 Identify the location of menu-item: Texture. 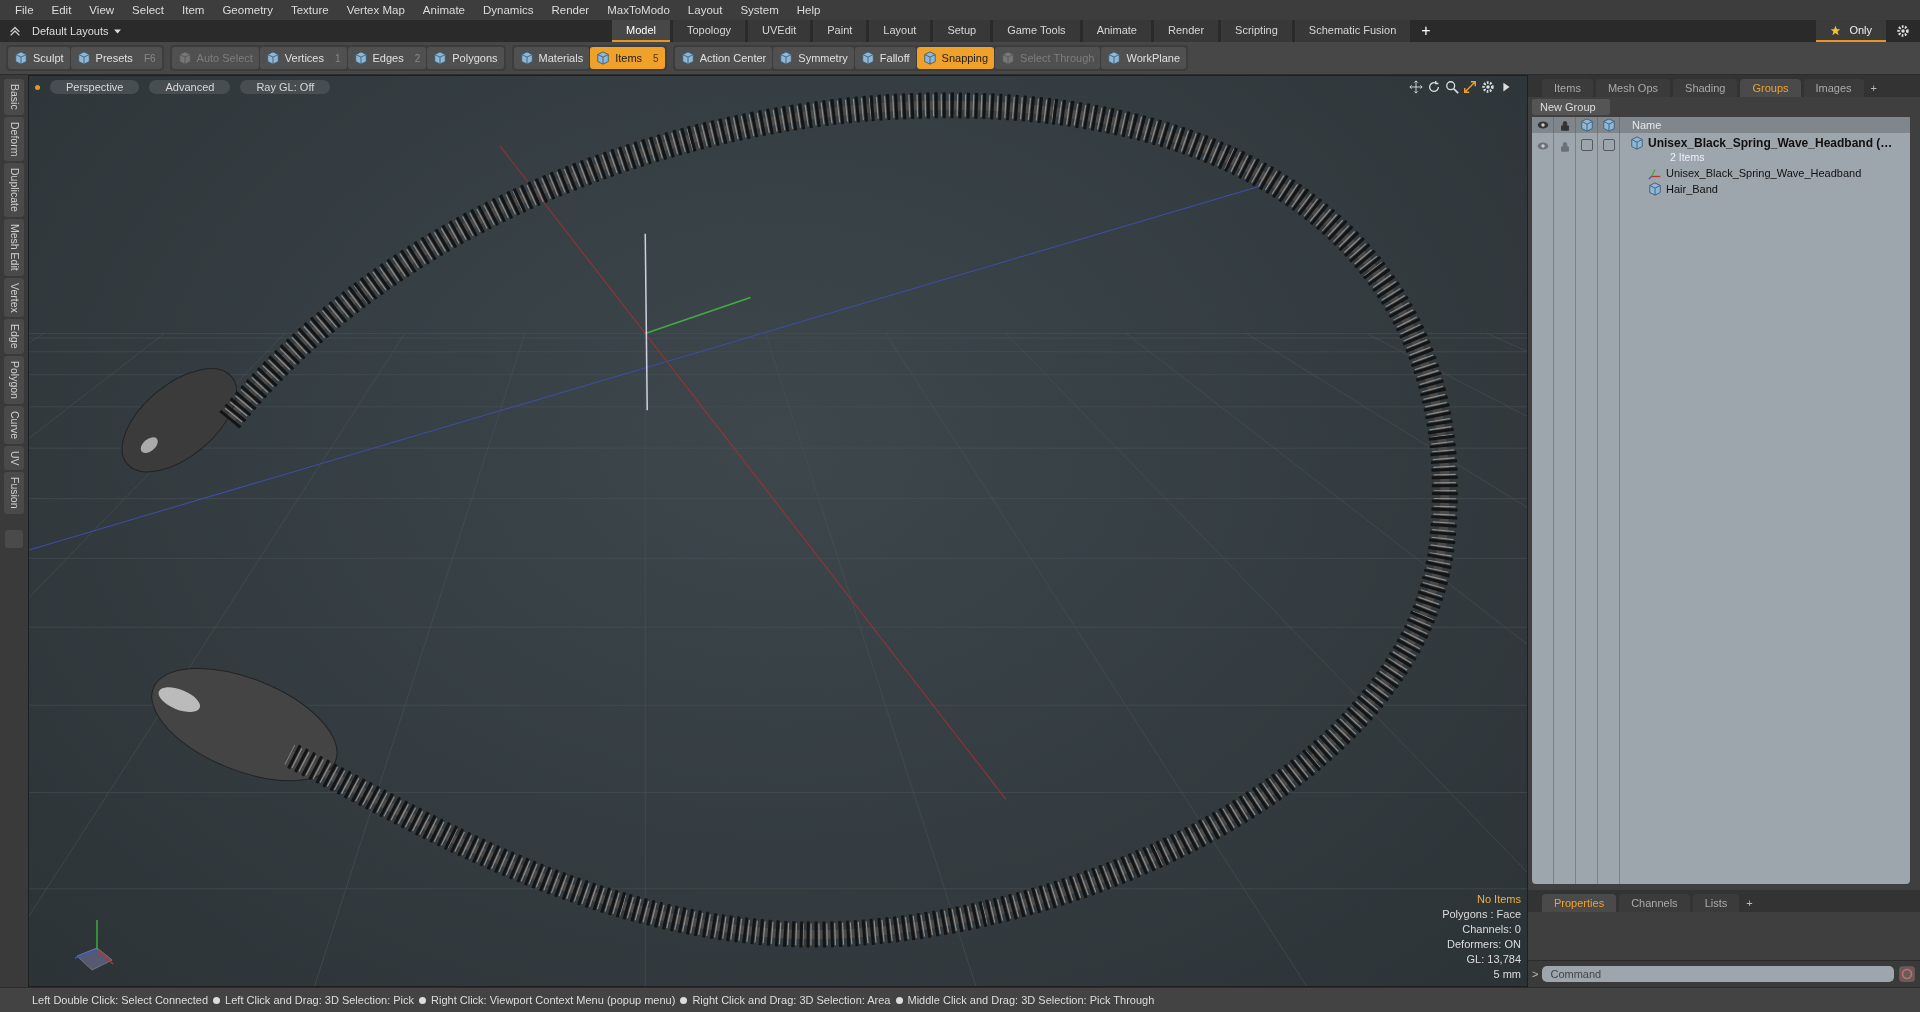
(309, 10).